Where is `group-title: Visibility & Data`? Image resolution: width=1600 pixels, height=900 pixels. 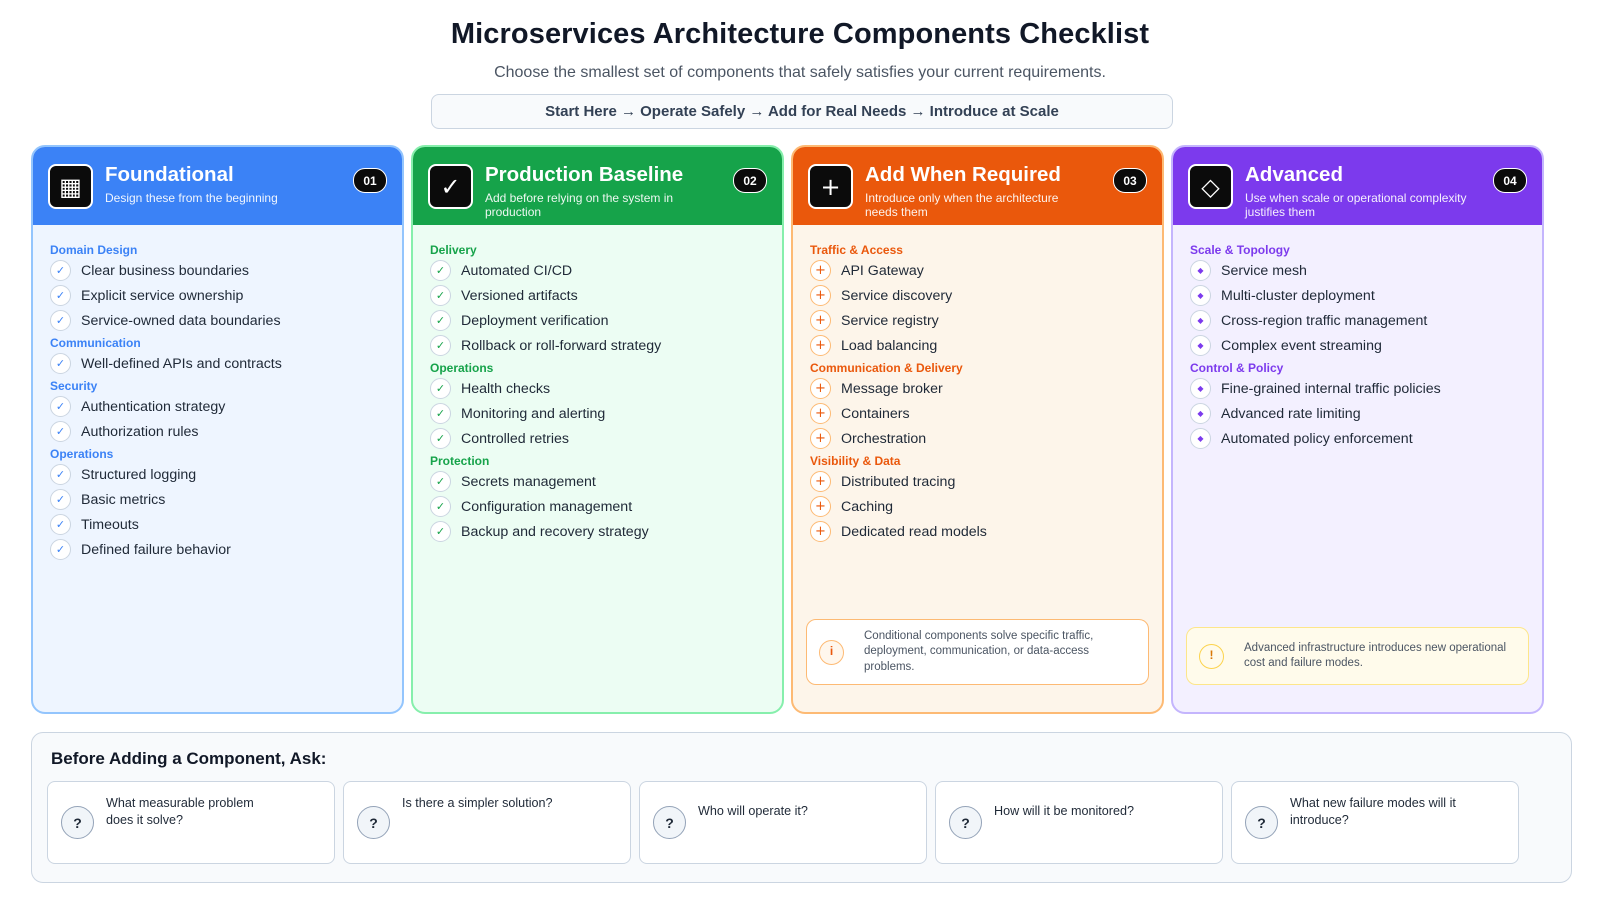 group-title: Visibility & Data is located at coordinates (855, 461).